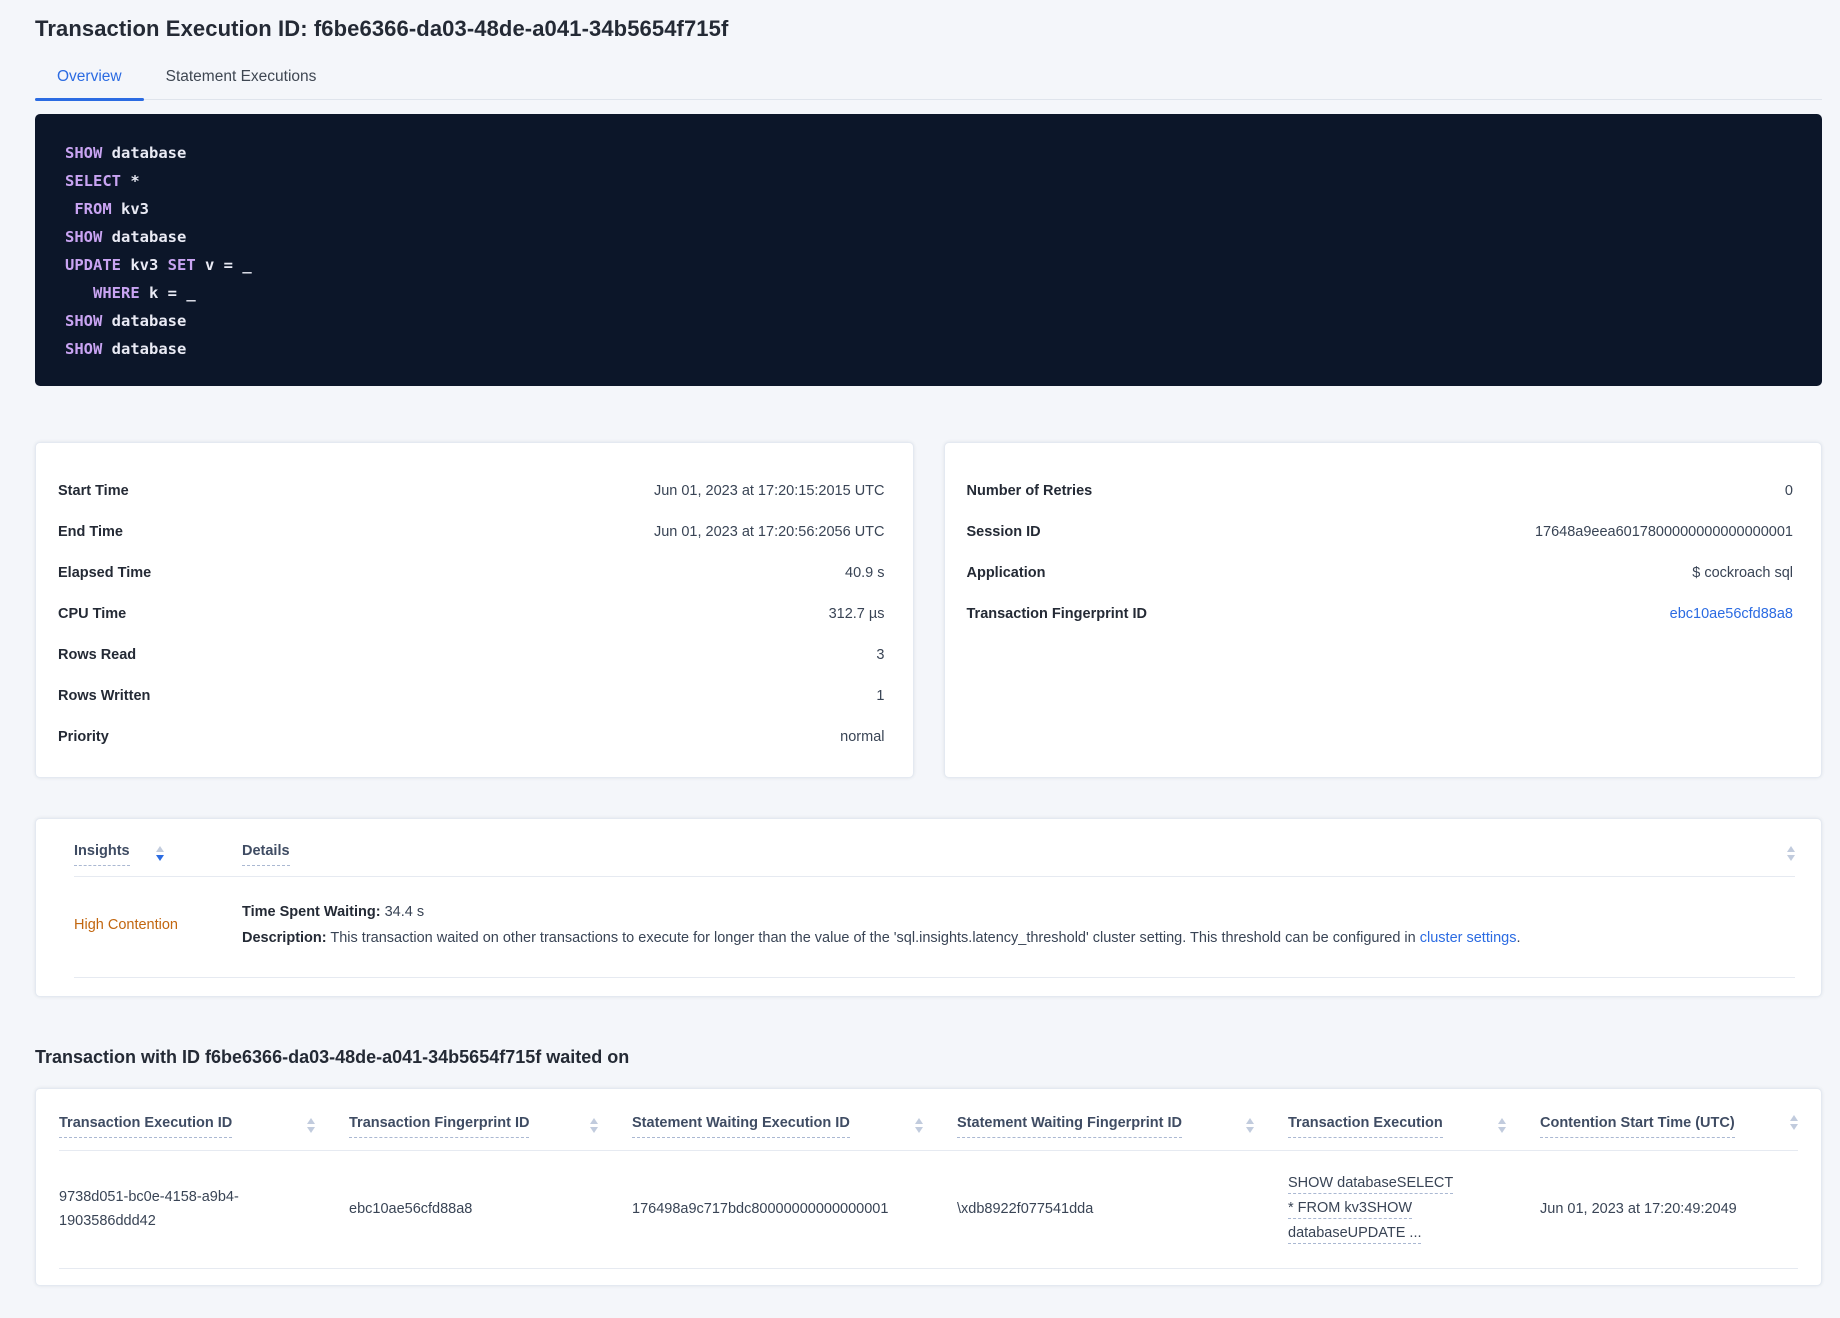  Describe the element at coordinates (1006, 572) in the screenshot. I see `summary-label: Application` at that location.